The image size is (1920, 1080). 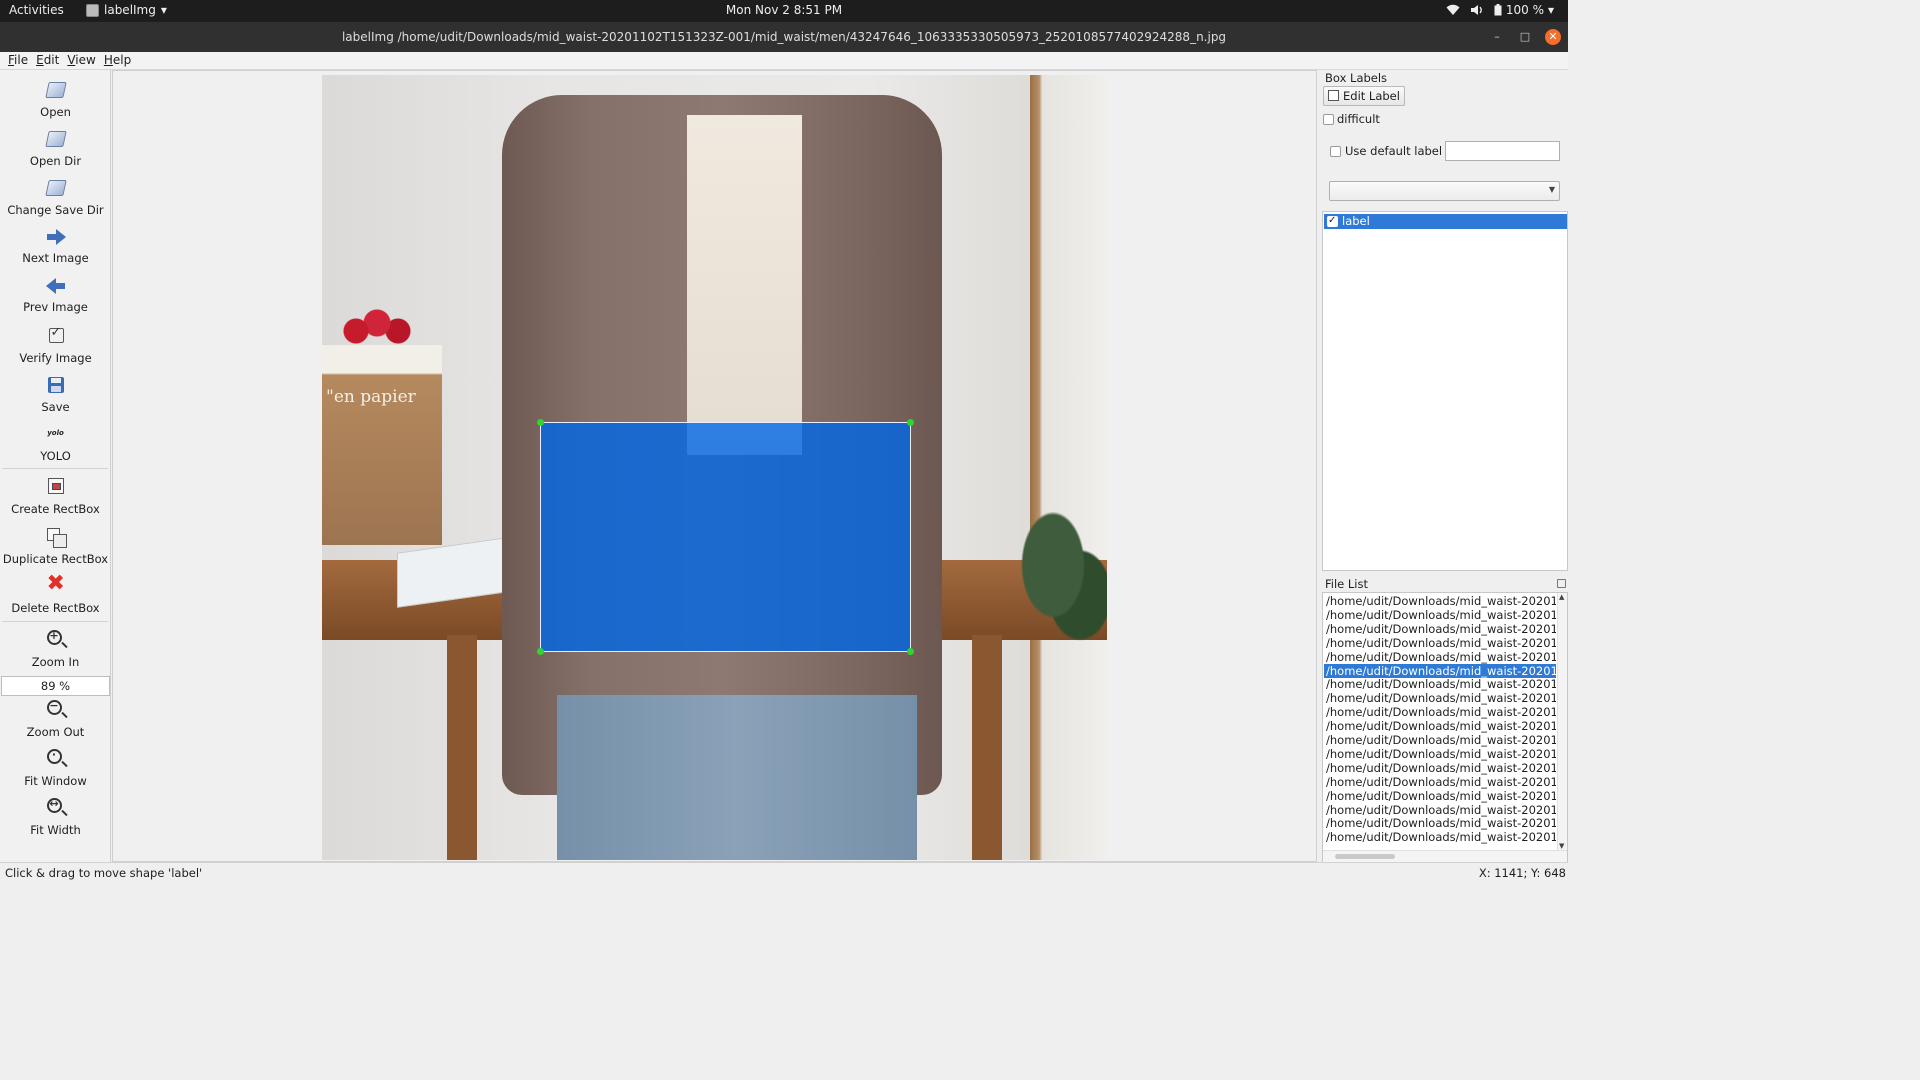 What do you see at coordinates (117, 60) in the screenshot?
I see `menu-help: Help` at bounding box center [117, 60].